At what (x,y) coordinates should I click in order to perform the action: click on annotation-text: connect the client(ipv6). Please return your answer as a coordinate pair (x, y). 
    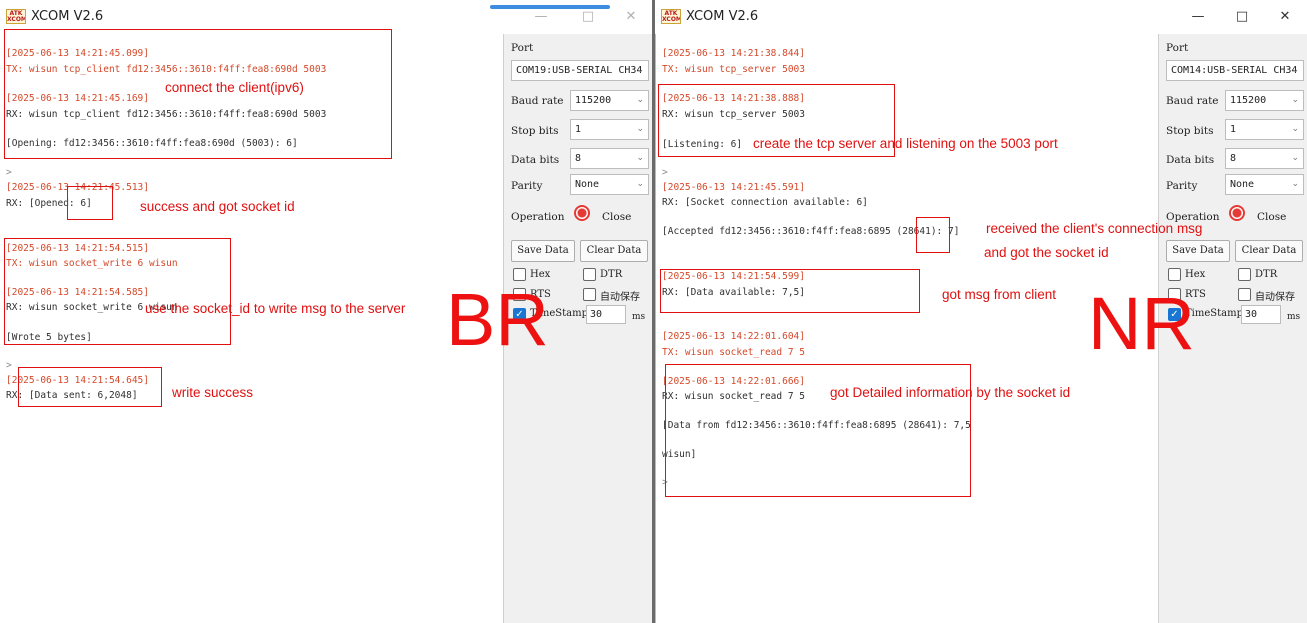
    Looking at the image, I should click on (234, 87).